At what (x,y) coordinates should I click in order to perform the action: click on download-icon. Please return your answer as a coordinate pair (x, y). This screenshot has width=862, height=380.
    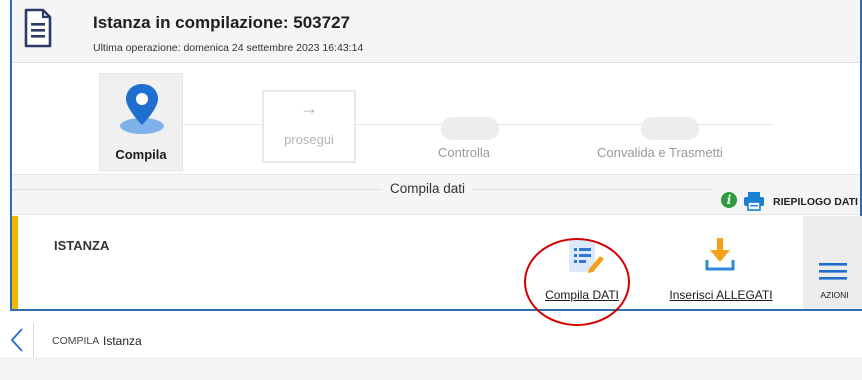
    Looking at the image, I should click on (720, 254).